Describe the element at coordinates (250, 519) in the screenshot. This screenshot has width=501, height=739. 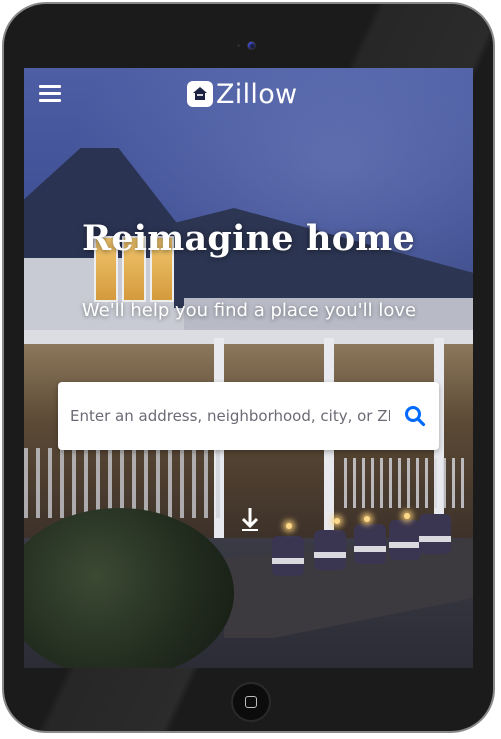
I see `down-arrow-icon` at that location.